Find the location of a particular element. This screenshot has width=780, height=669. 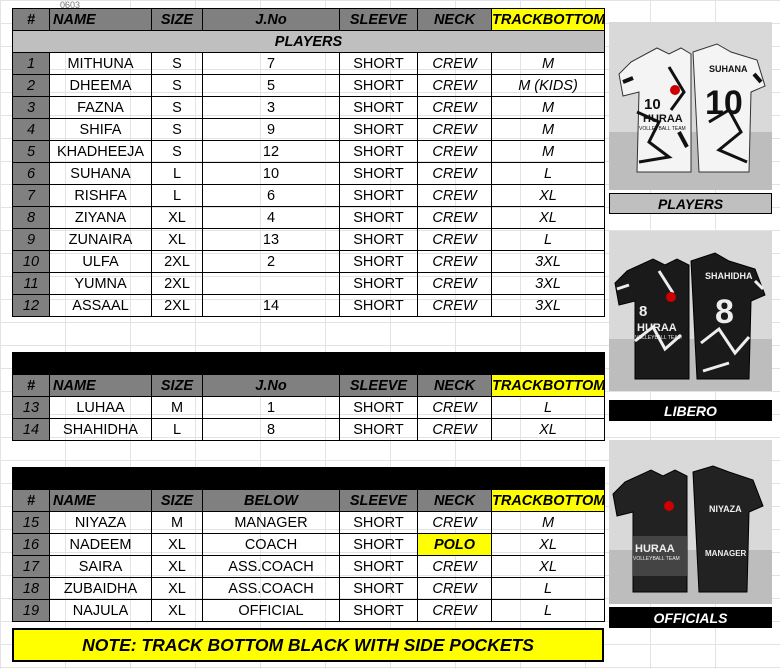

col-num-header: # is located at coordinates (31, 500).